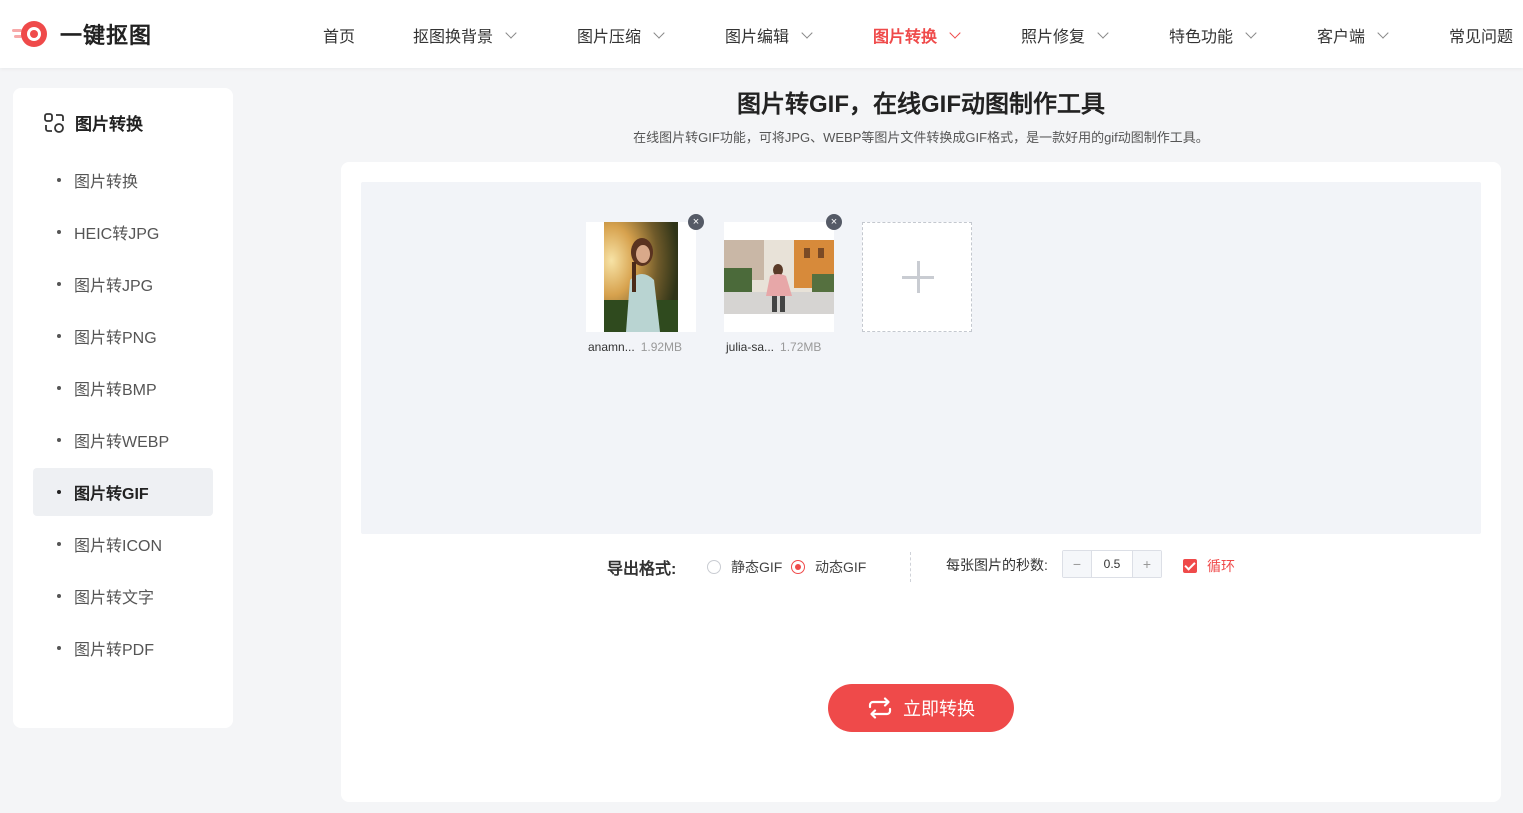  Describe the element at coordinates (111, 494) in the screenshot. I see `sidebar-item-label: 图片转GIF` at that location.